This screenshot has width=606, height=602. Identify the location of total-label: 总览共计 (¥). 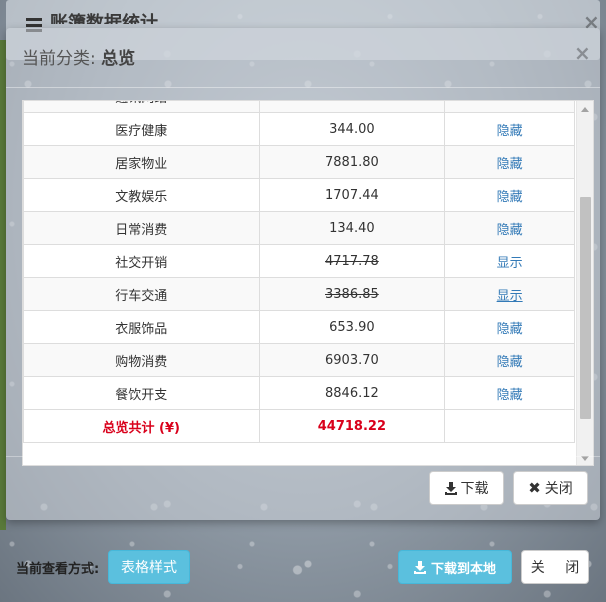
(141, 426).